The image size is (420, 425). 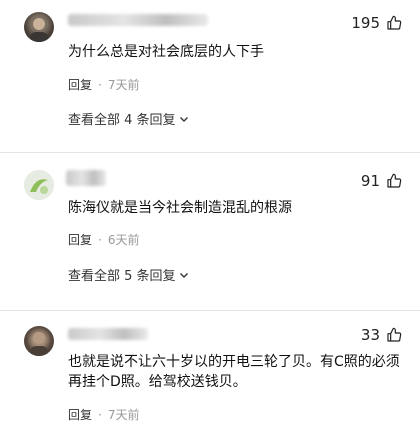 What do you see at coordinates (381, 335) in the screenshot?
I see `like-button: 33` at bounding box center [381, 335].